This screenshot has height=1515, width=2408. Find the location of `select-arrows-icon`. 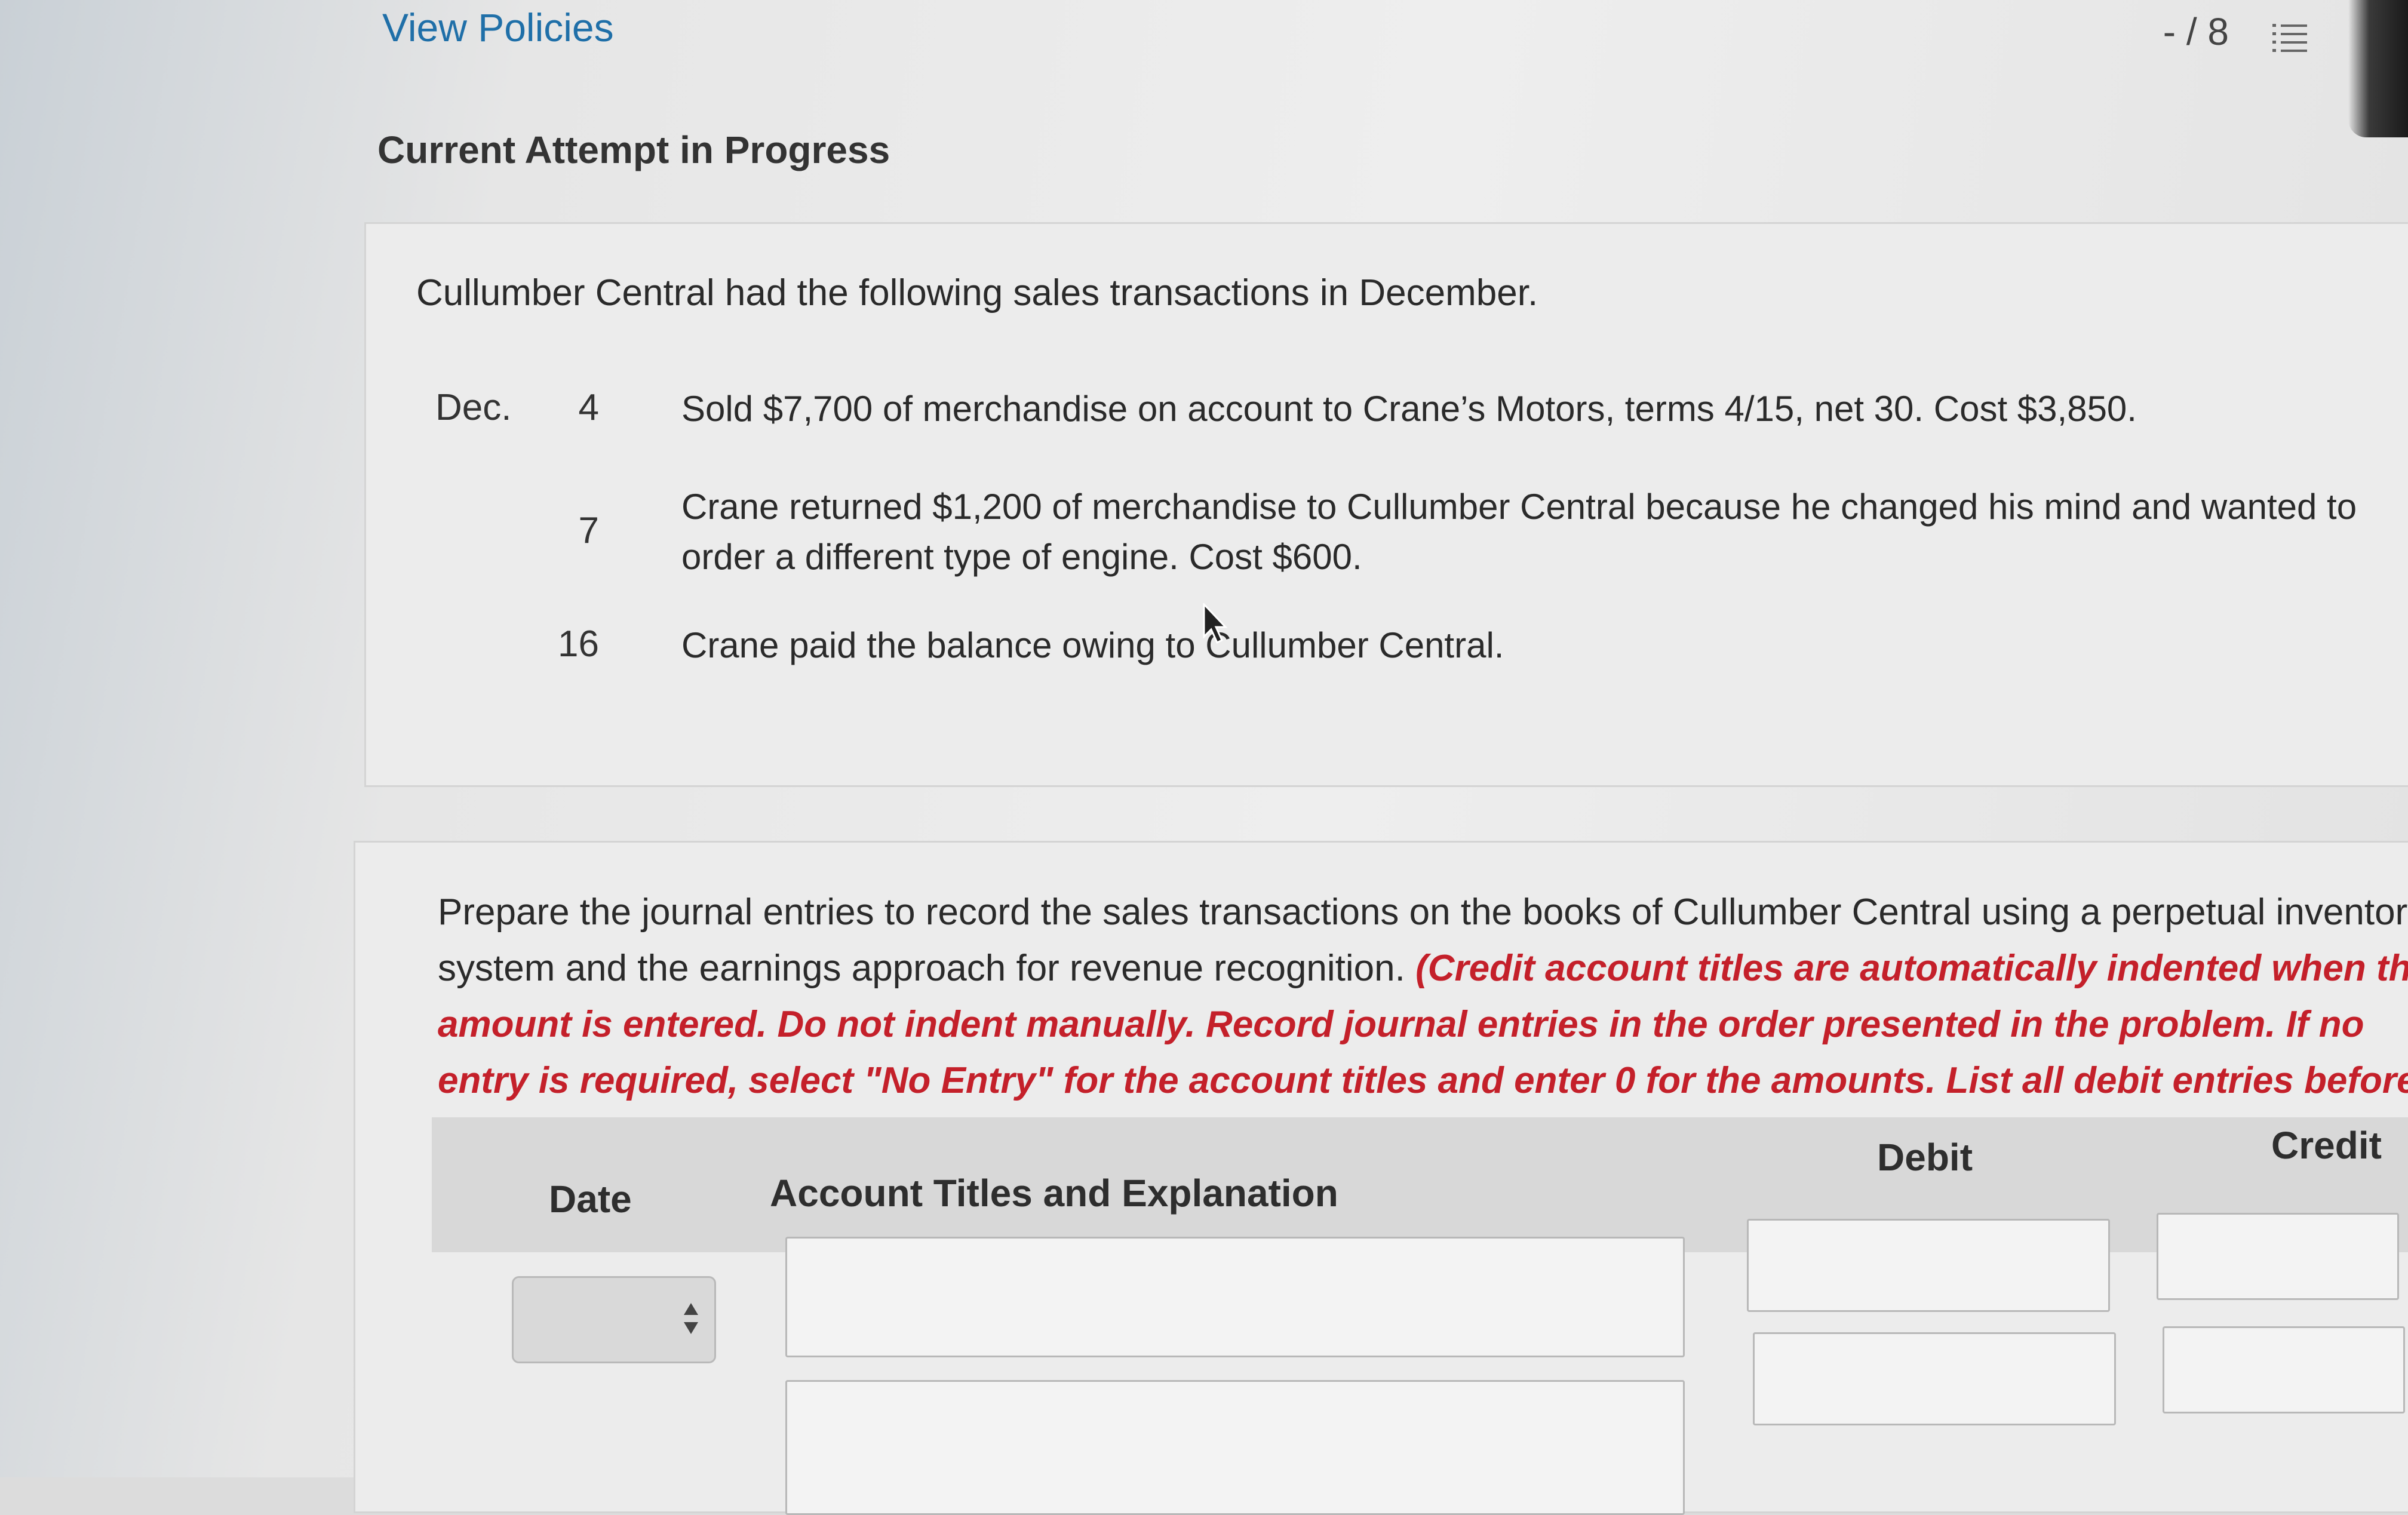

select-arrows-icon is located at coordinates (691, 1318).